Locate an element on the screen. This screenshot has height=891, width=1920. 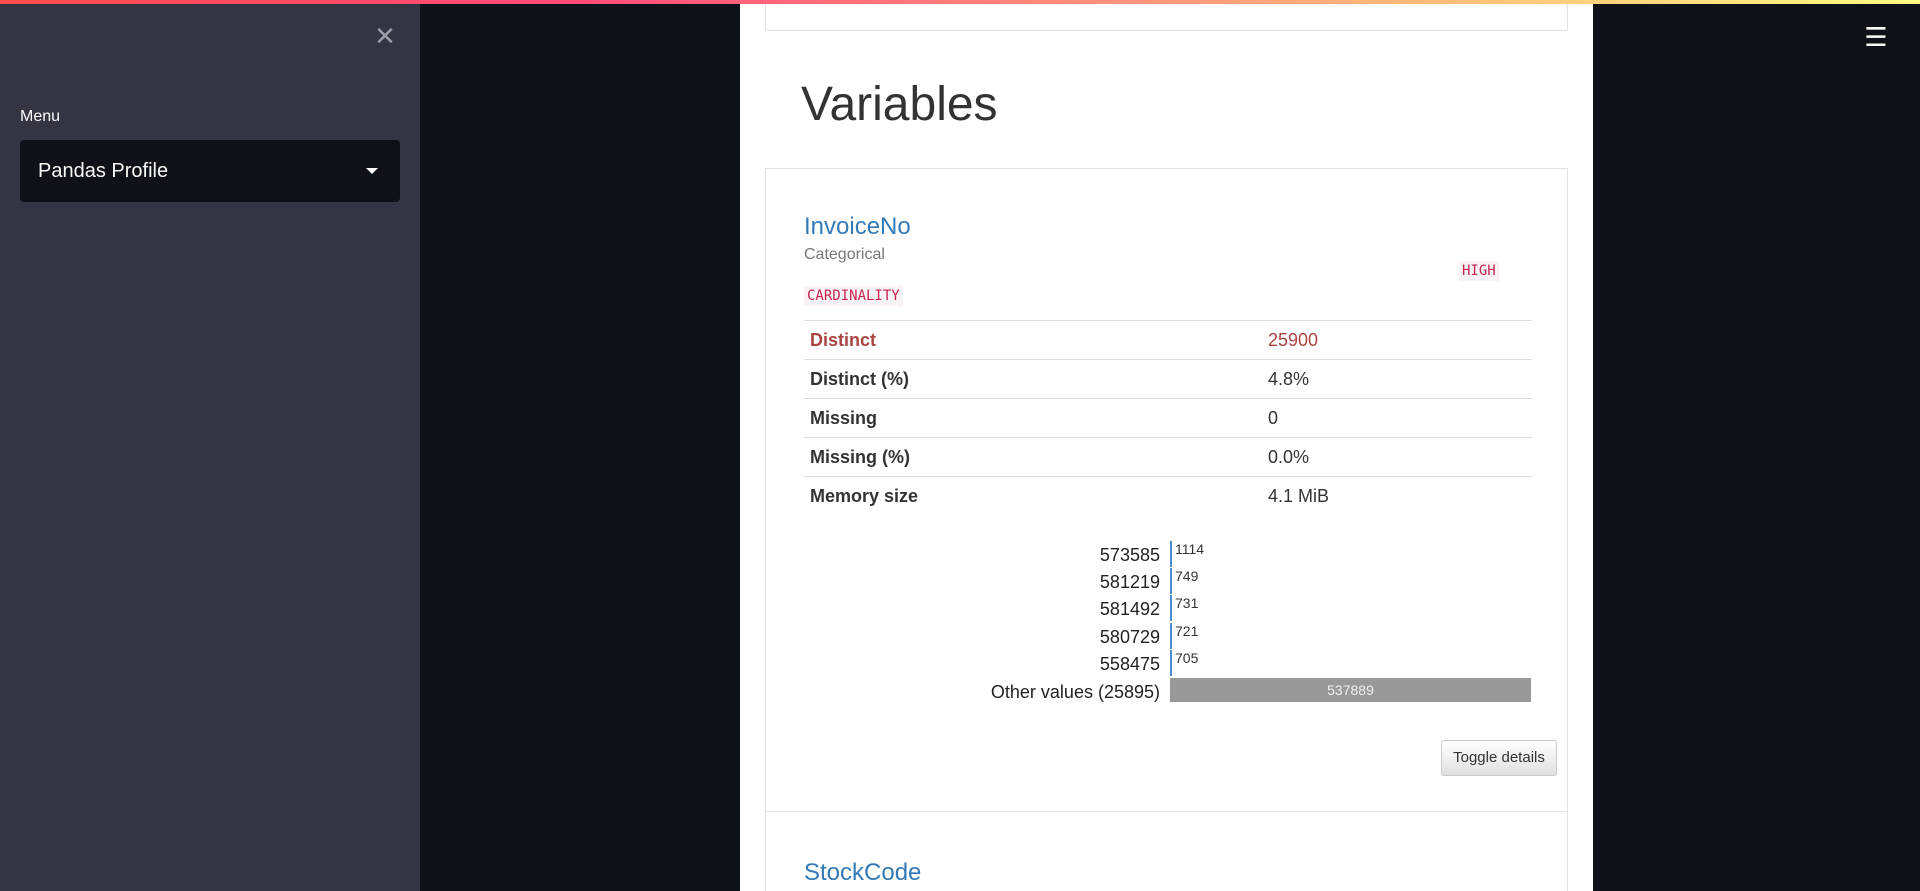
freq-row: 573585 1114 is located at coordinates (1168, 554).